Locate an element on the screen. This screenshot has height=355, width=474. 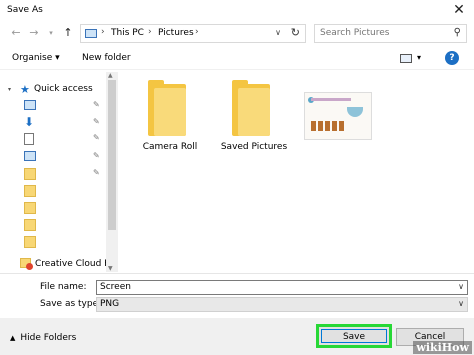
sidebar-scrollbar: ▲ ▼ is located at coordinates (112, 172).